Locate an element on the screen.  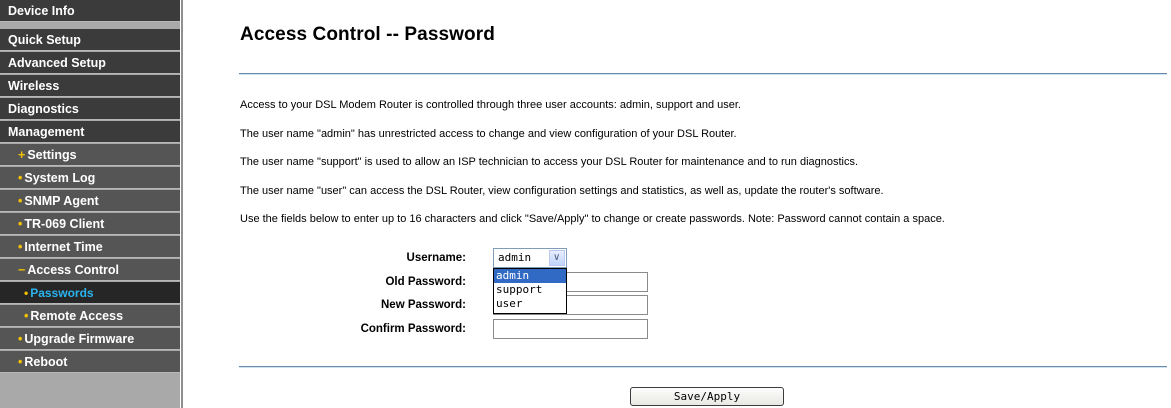
sidebar-item-label: Device Info is located at coordinates (41, 11).